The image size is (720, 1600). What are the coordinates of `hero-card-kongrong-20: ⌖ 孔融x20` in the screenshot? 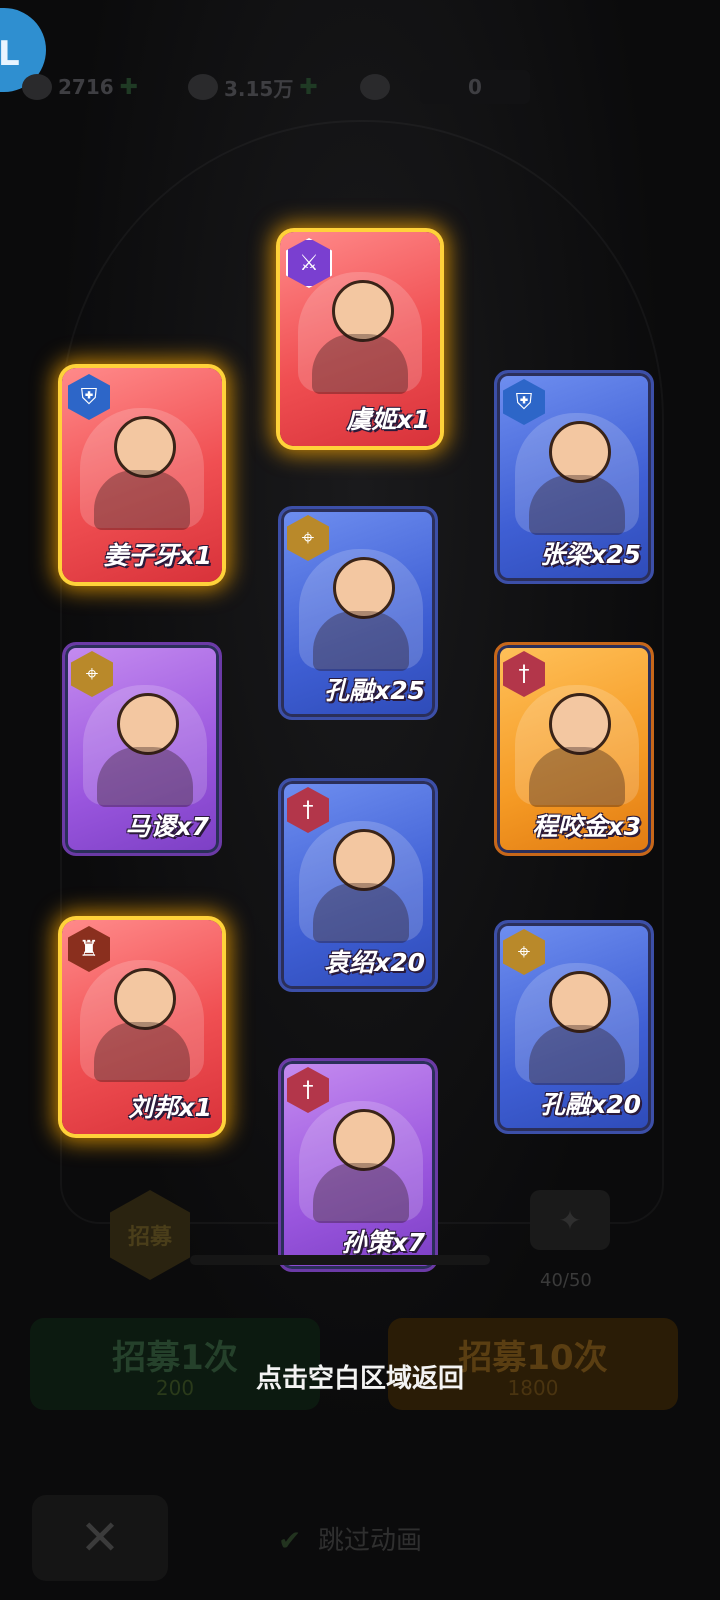 It's located at (574, 1027).